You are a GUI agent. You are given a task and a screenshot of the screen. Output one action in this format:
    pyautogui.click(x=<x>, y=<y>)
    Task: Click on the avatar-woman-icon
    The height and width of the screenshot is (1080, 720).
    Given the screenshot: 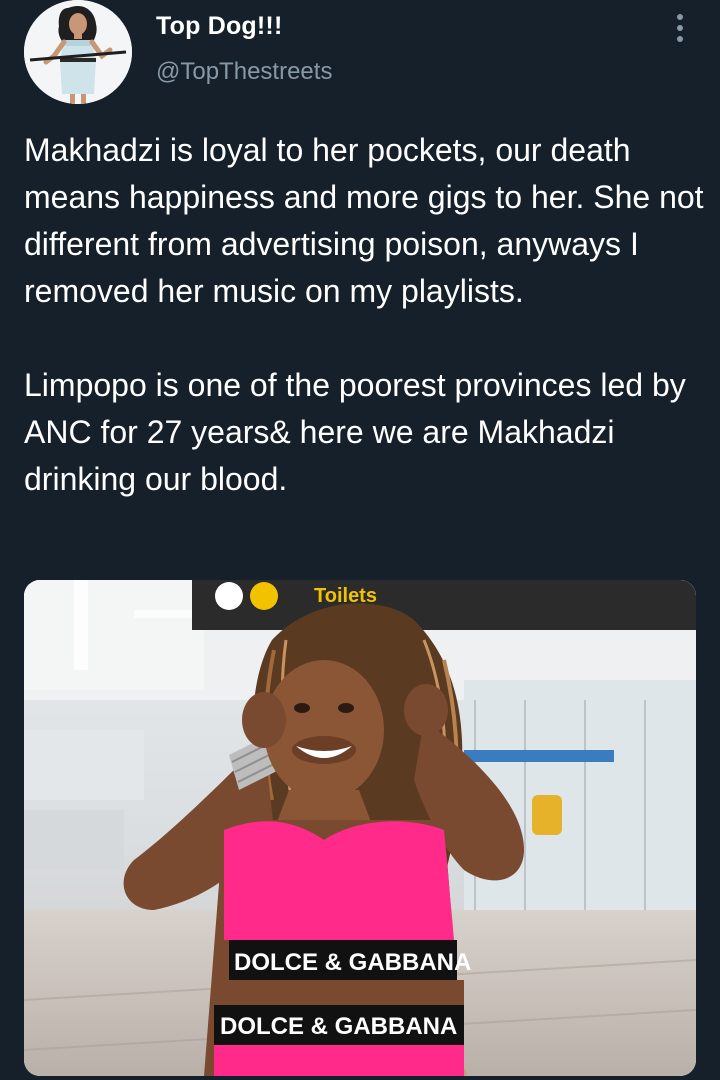 What is the action you would take?
    pyautogui.click(x=78, y=52)
    